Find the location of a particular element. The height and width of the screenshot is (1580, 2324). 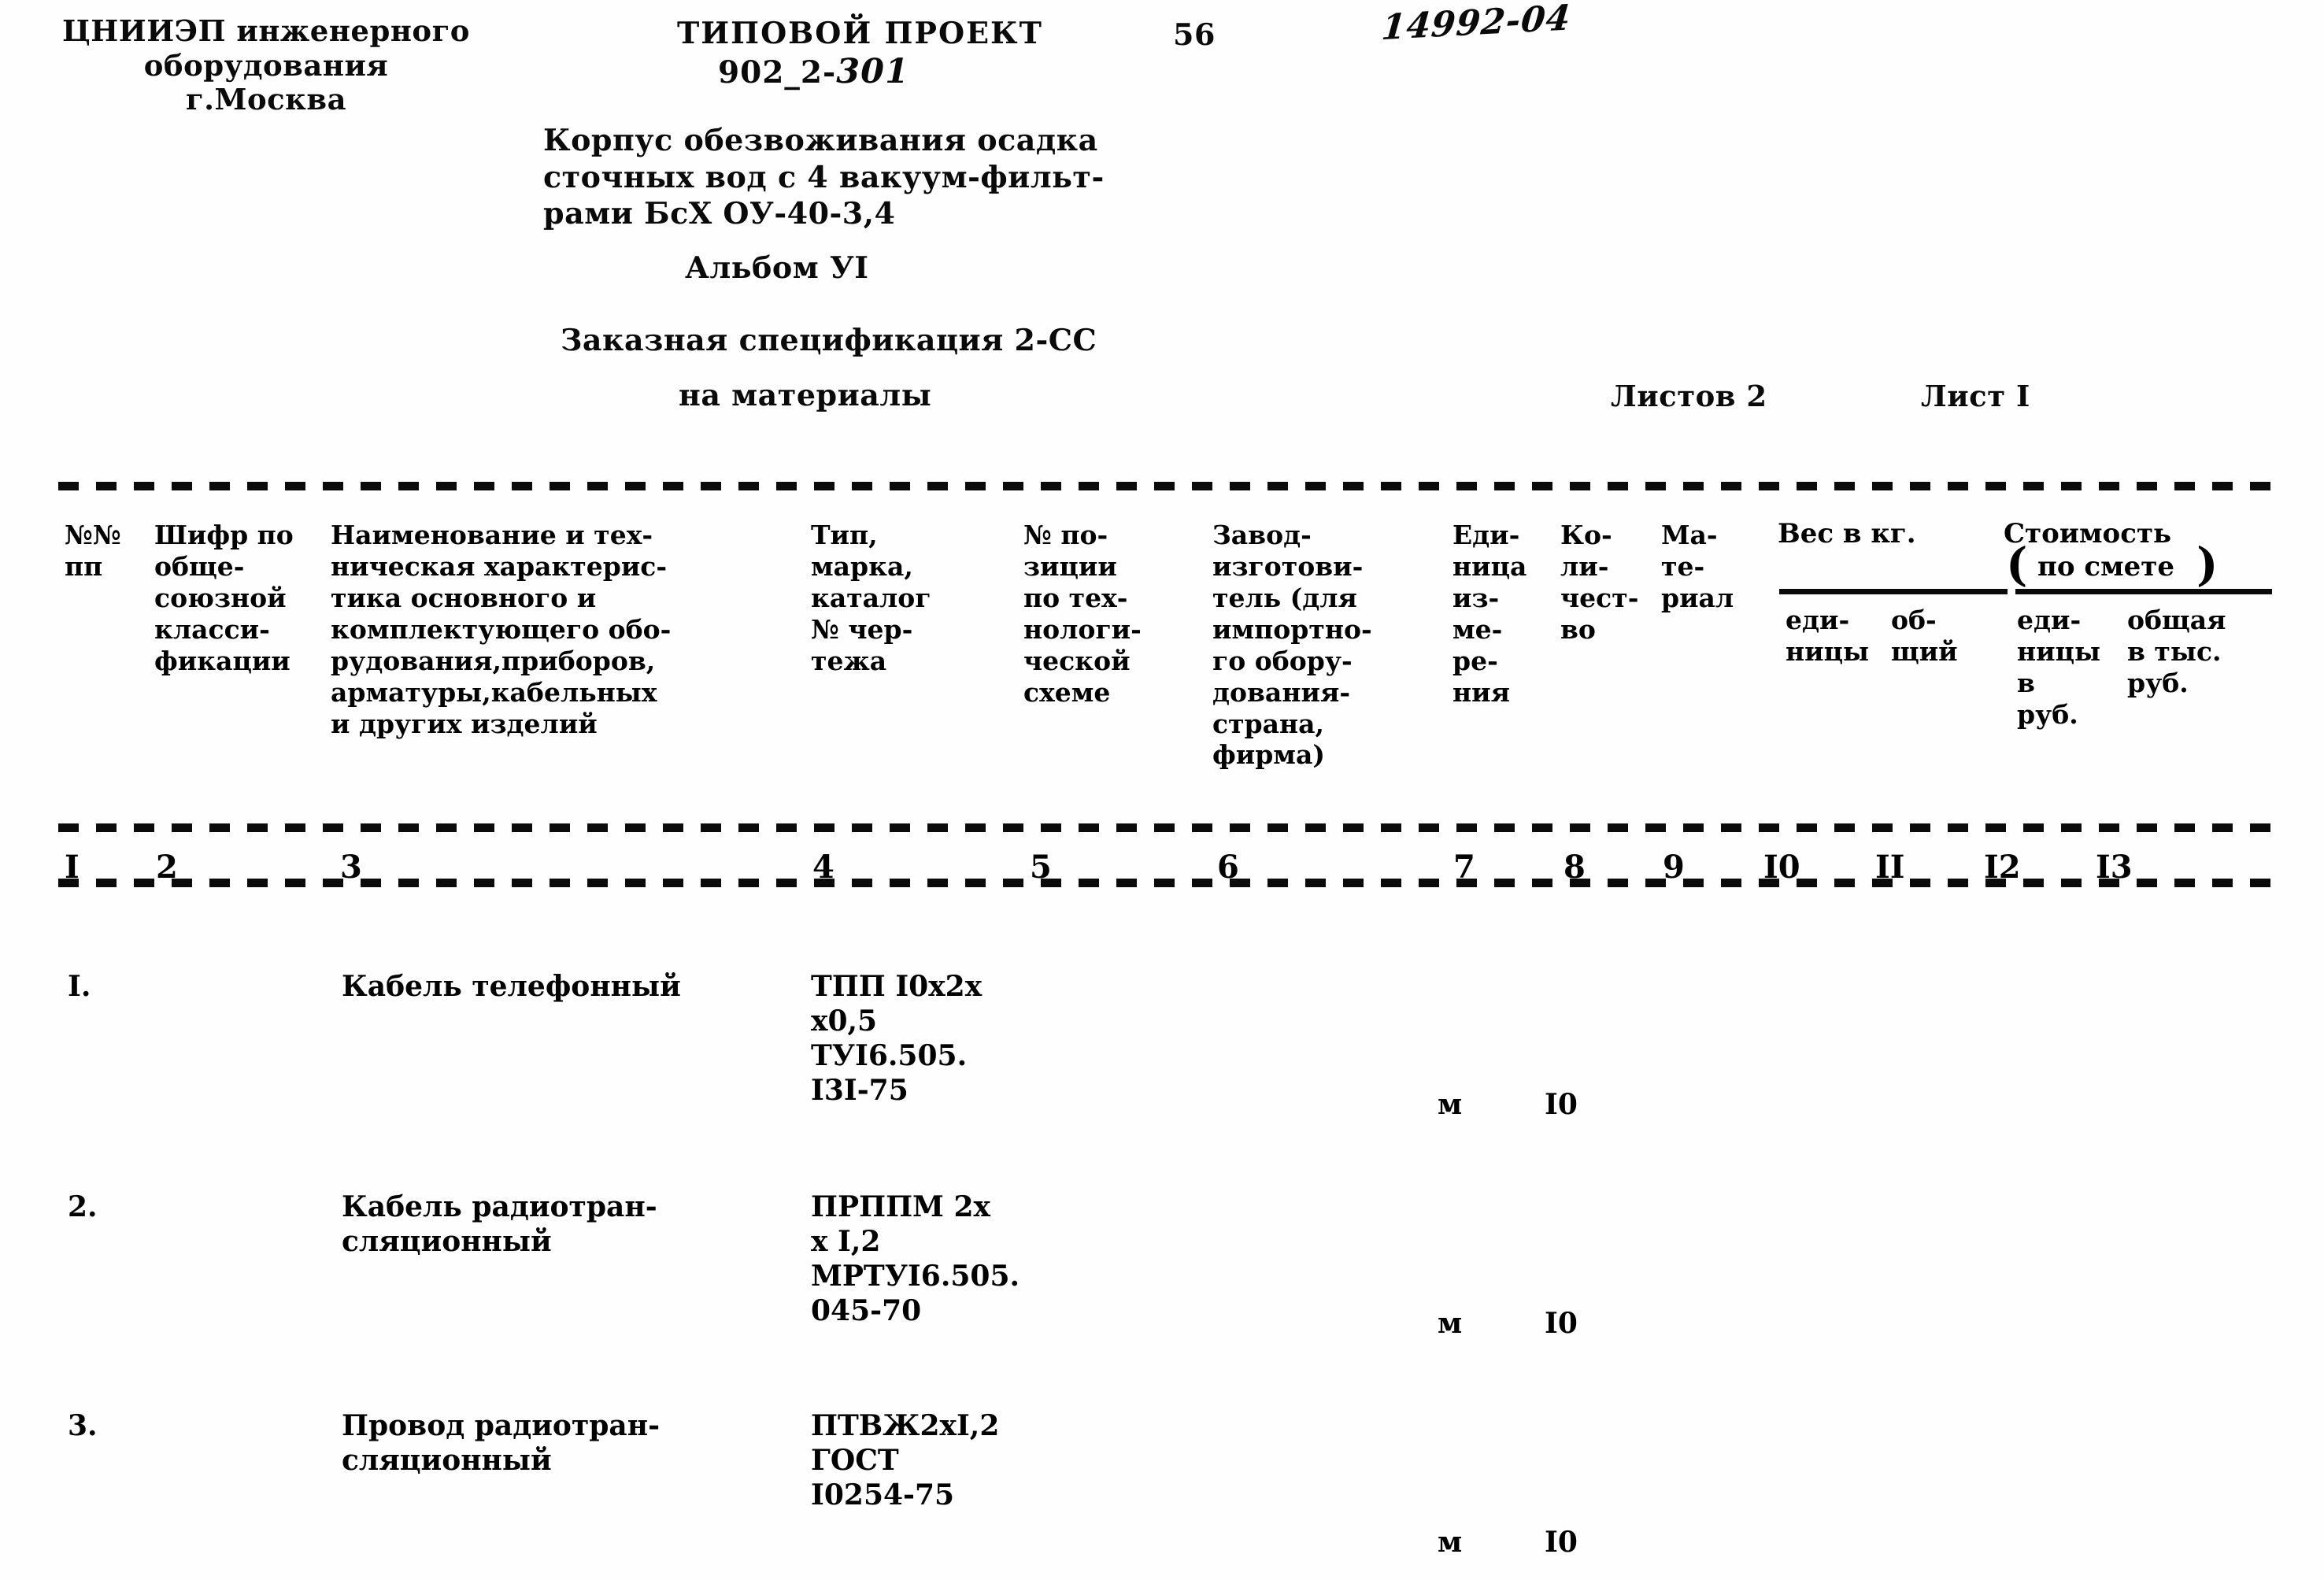

table-row: 2. is located at coordinates (83, 1206).